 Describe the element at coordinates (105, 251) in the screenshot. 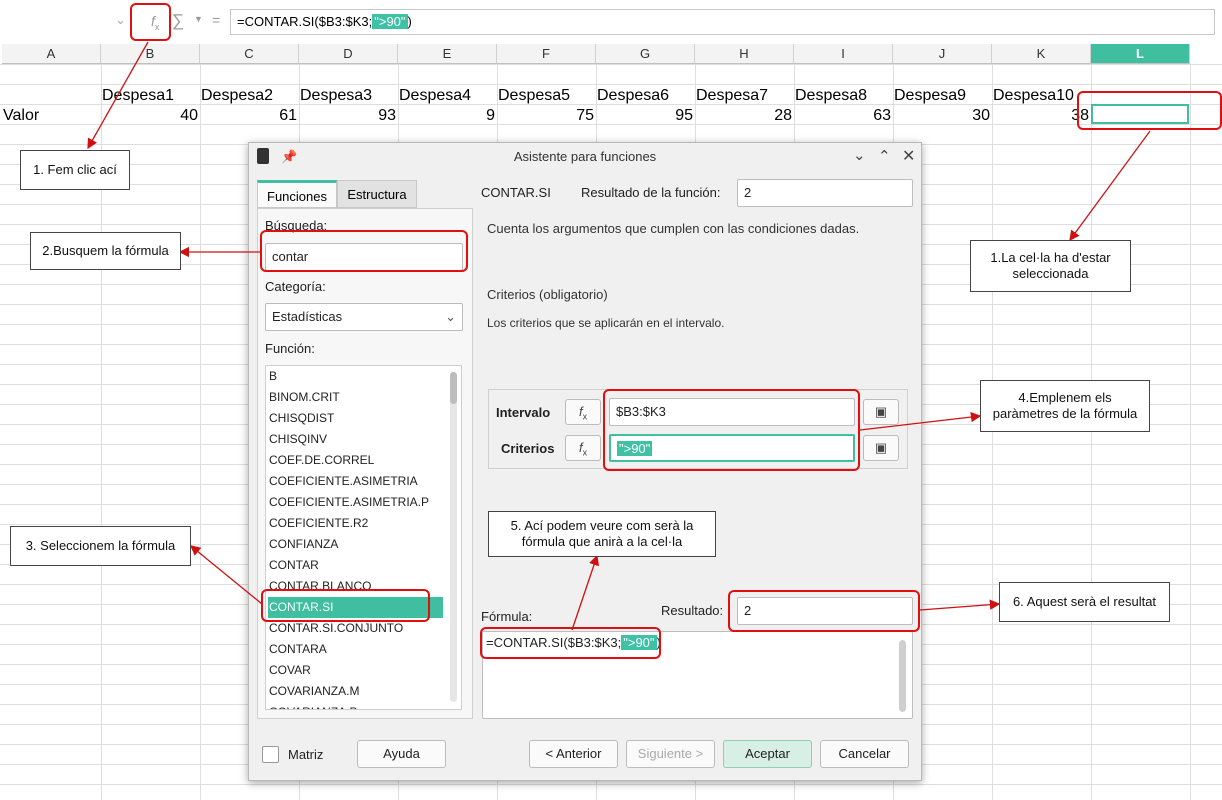

I see `annotation-2: 2.Busquem la fórmula` at that location.